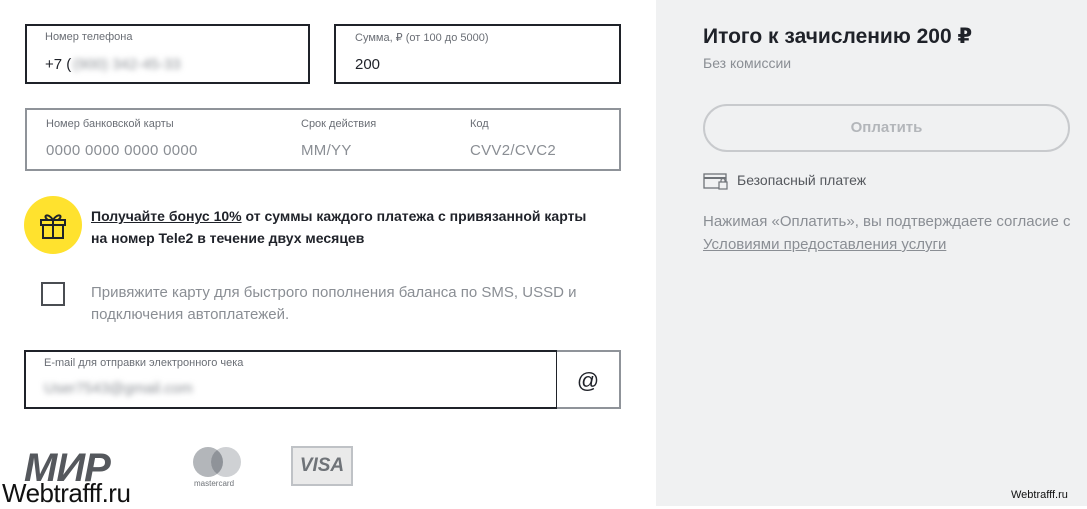 The width and height of the screenshot is (1087, 509). I want to click on card-number-label: Номер банковской карты, so click(110, 124).